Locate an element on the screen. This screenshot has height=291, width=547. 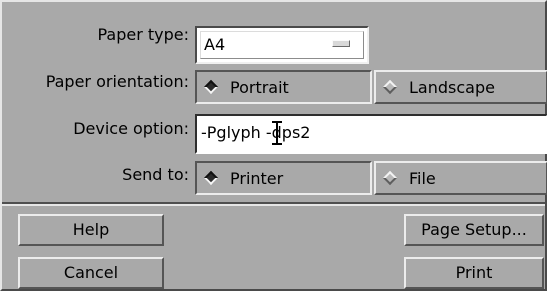
landscape-label: Landscape is located at coordinates (452, 87).